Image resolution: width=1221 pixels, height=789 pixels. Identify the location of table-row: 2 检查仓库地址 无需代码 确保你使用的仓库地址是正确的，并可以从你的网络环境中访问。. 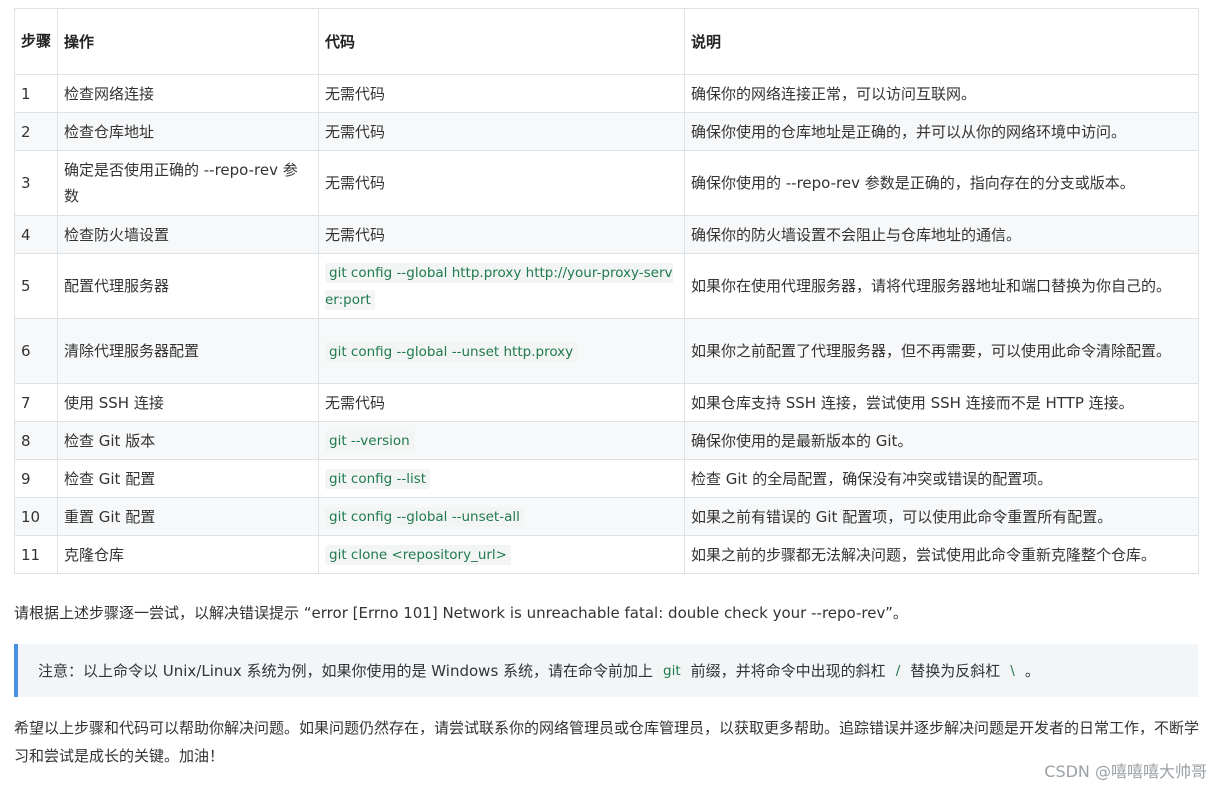
(606, 131).